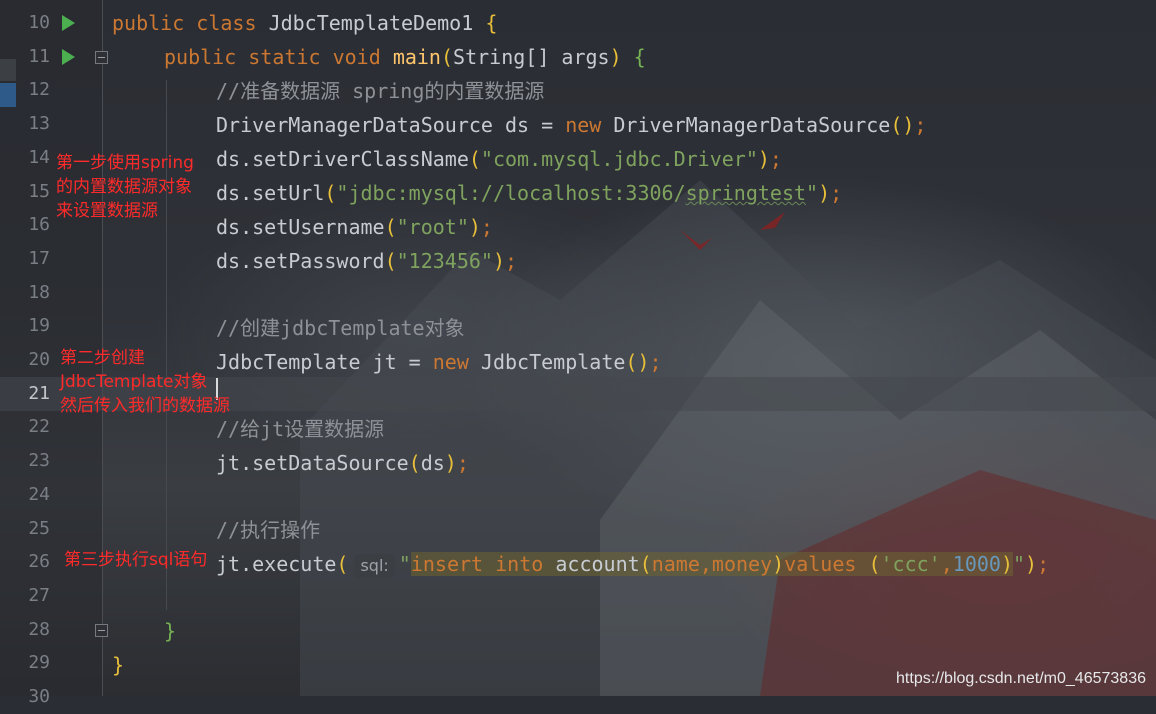  Describe the element at coordinates (34, 394) in the screenshot. I see `line-number: 21` at that location.